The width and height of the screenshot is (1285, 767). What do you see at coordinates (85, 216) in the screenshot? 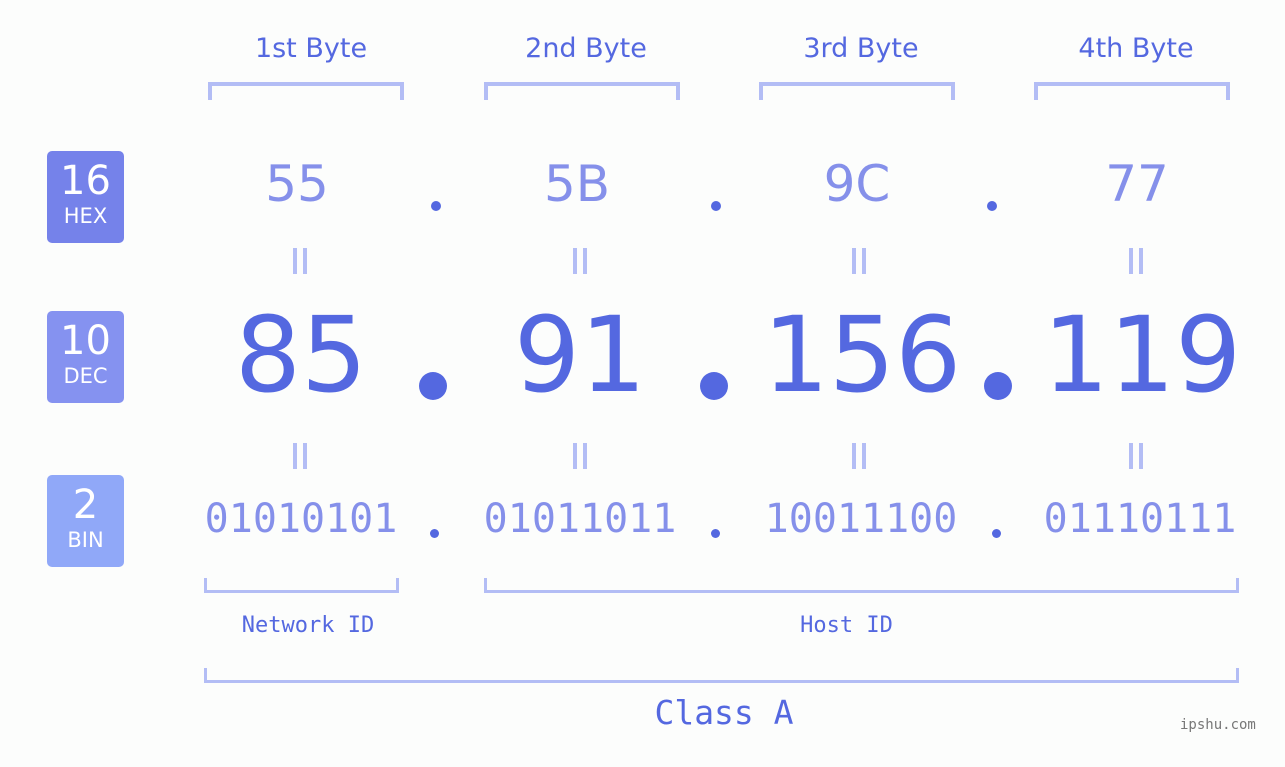
I see `hex-badge-label: HEX` at bounding box center [85, 216].